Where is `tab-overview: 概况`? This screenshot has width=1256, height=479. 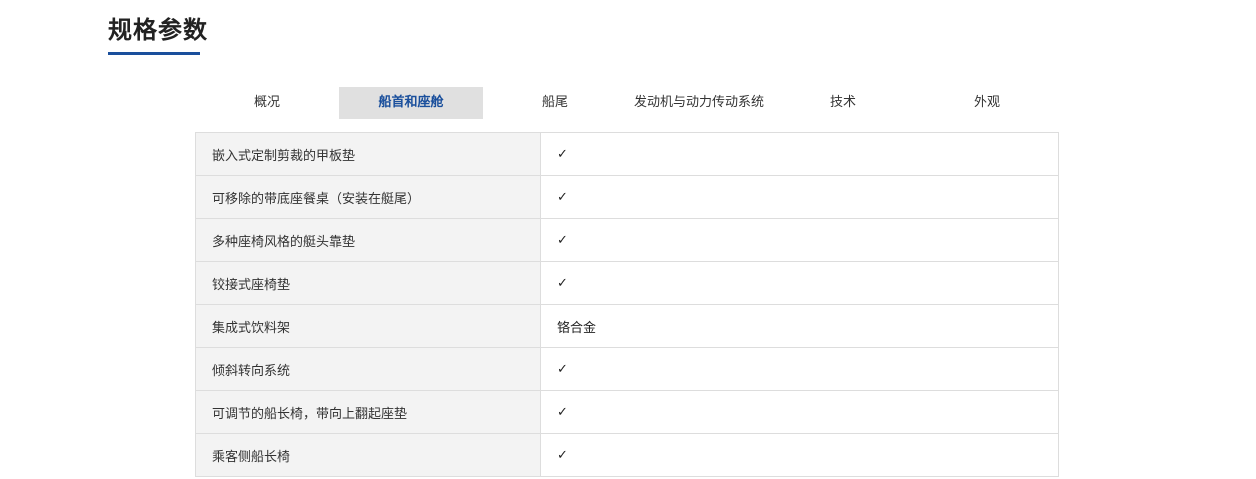 tab-overview: 概况 is located at coordinates (267, 103).